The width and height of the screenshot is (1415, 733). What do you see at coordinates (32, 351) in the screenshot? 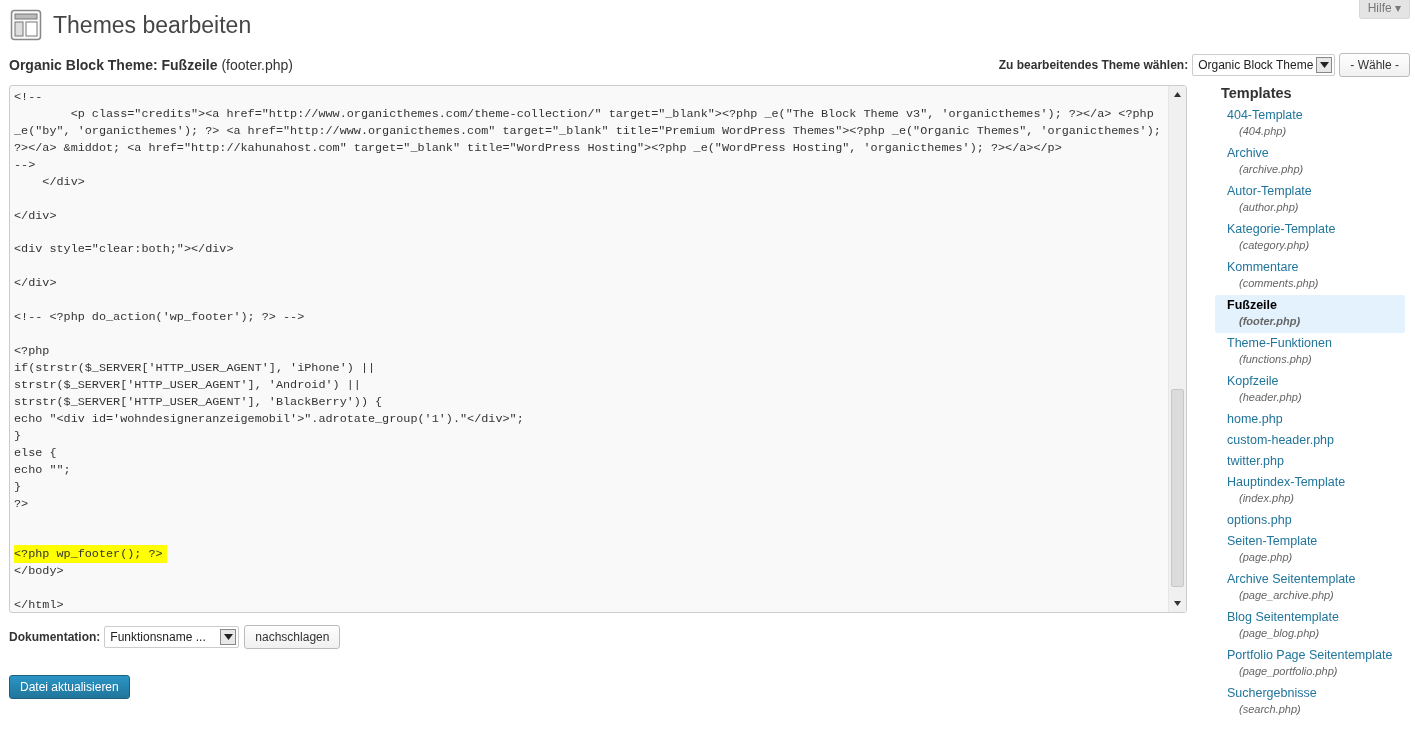
I see `code-line: <?php` at bounding box center [32, 351].